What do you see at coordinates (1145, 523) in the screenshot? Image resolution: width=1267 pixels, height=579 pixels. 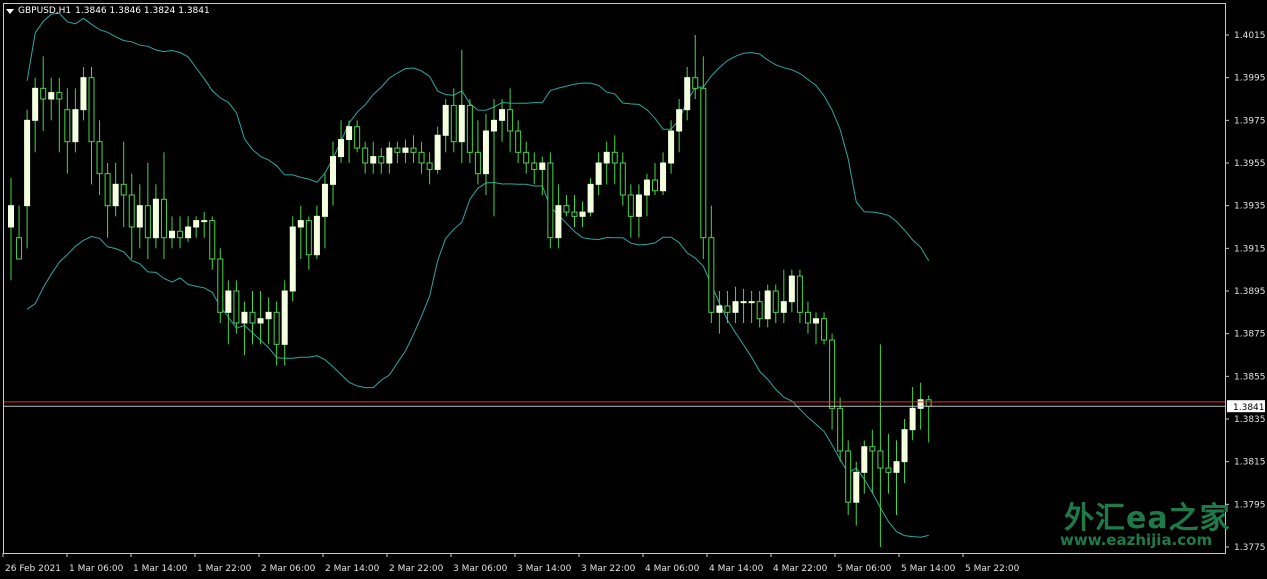 I see `watermark-logo: 外汇ea之家 www.eazhijia.com` at bounding box center [1145, 523].